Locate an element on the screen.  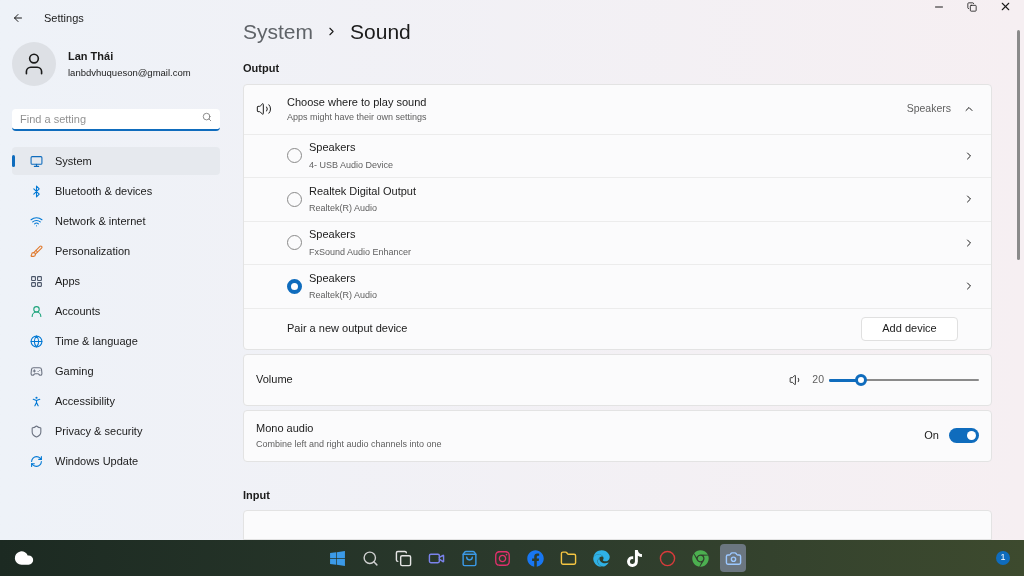
section-heading: Input is located at coordinates (257, 495).